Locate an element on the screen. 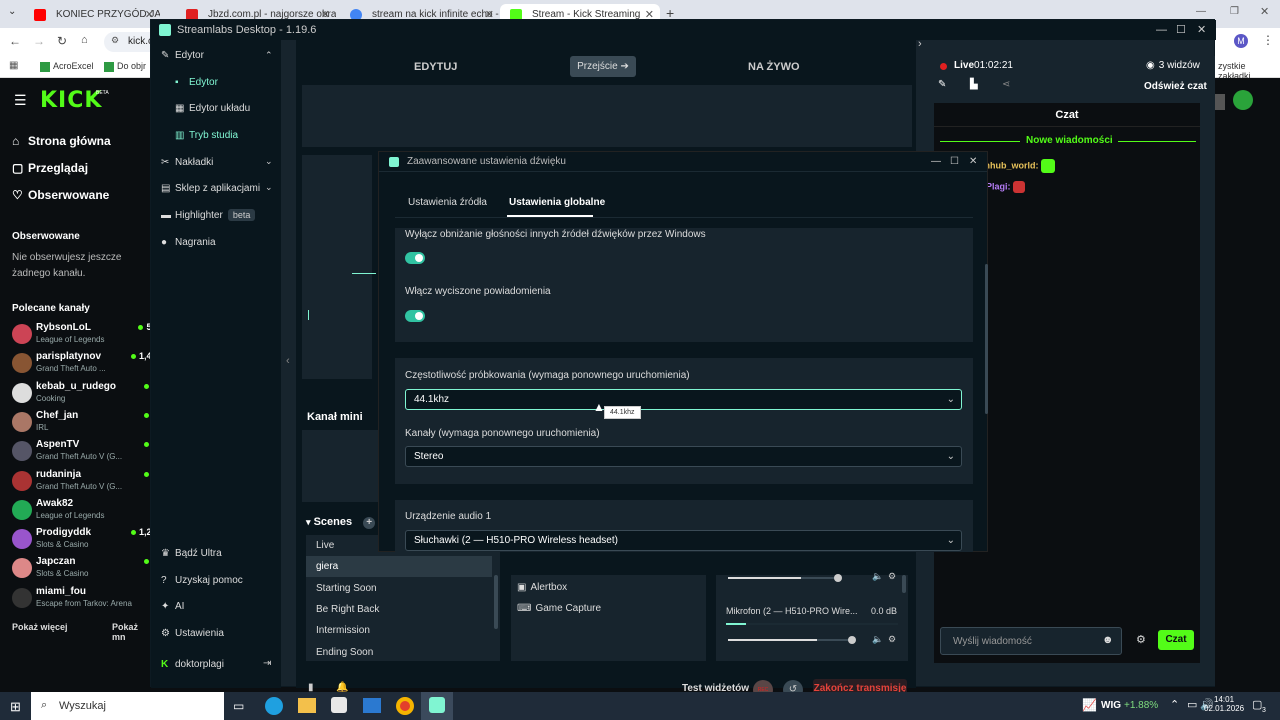  sidebar-overlays: ✂ Nakładki is located at coordinates (187, 162).